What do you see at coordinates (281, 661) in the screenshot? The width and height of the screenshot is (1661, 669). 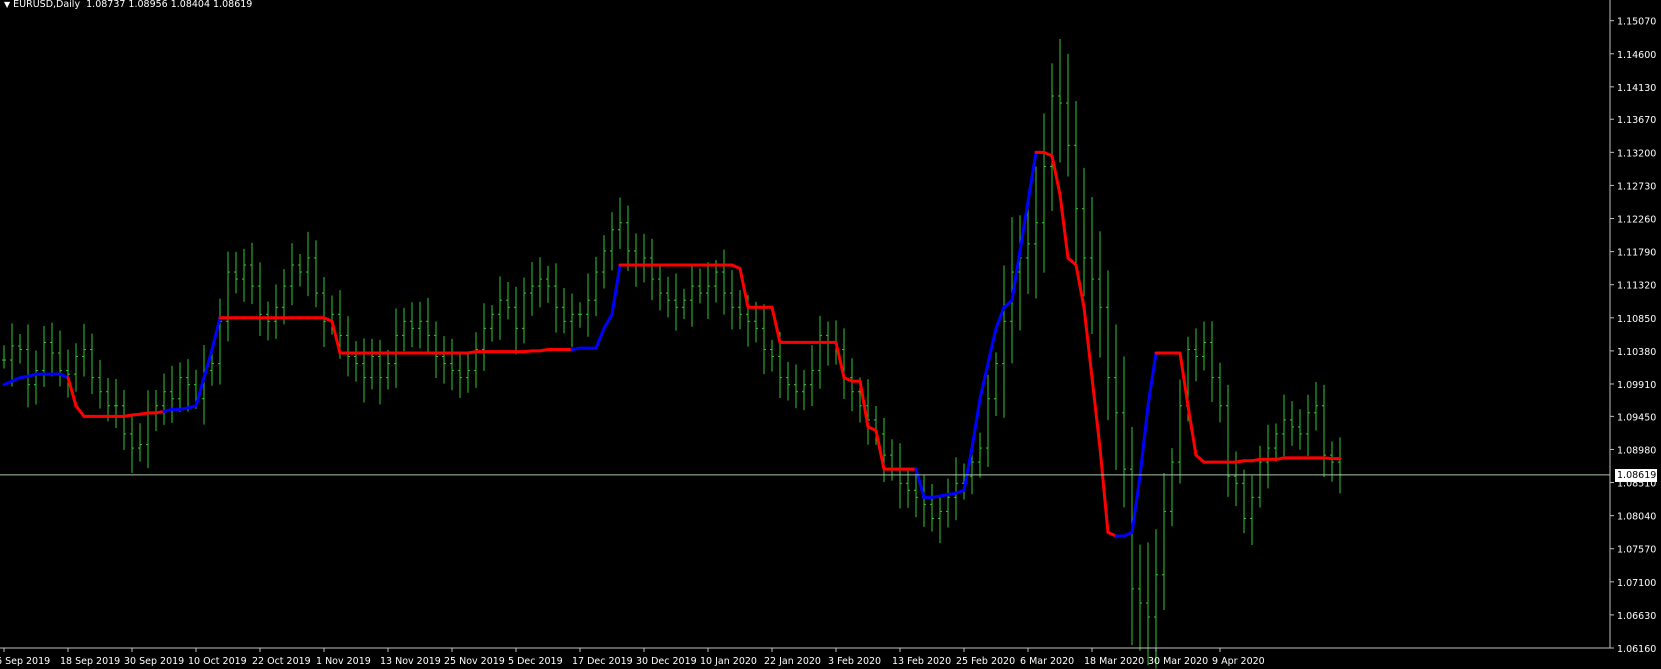 I see `x-tick-label: 22 Oct 2019` at bounding box center [281, 661].